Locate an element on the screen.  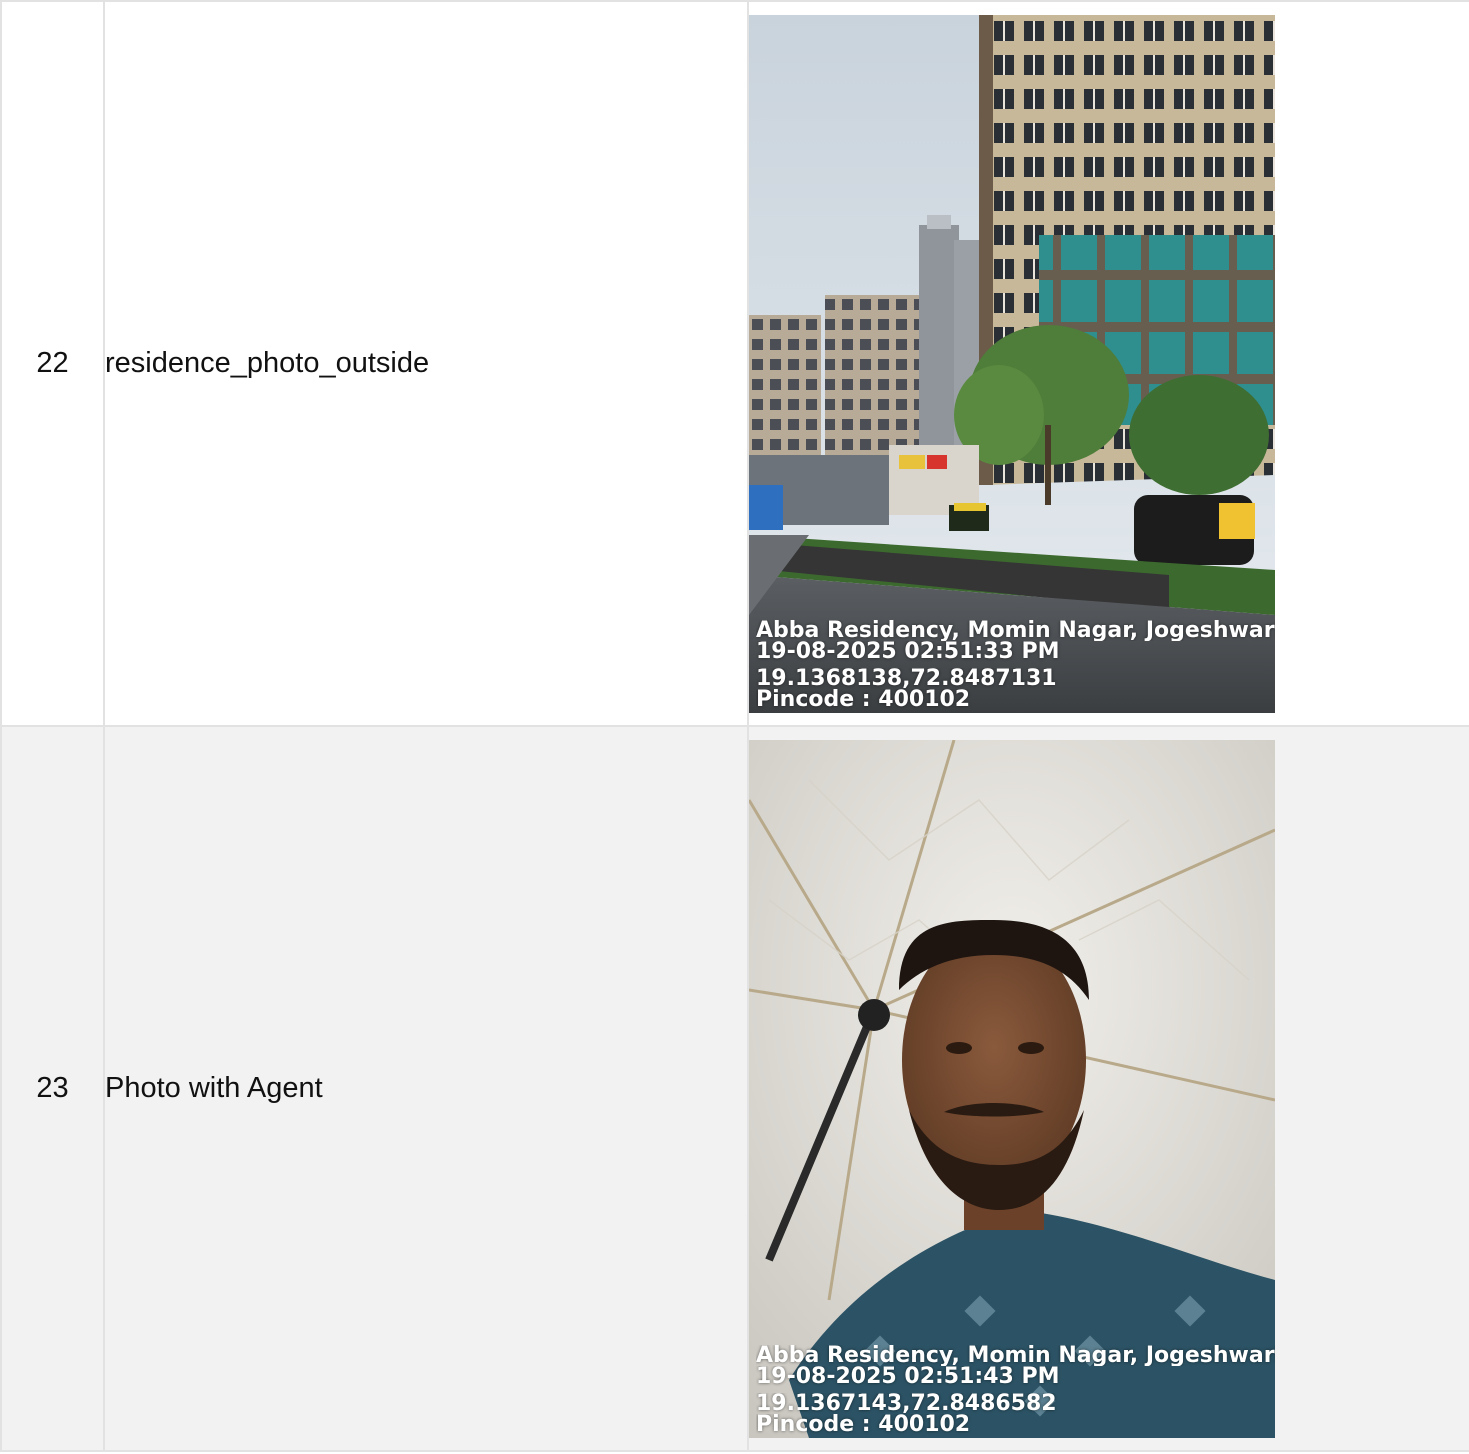
stamp-coordinates: 19.1367143,72.8486582 is located at coordinates (906, 1403).